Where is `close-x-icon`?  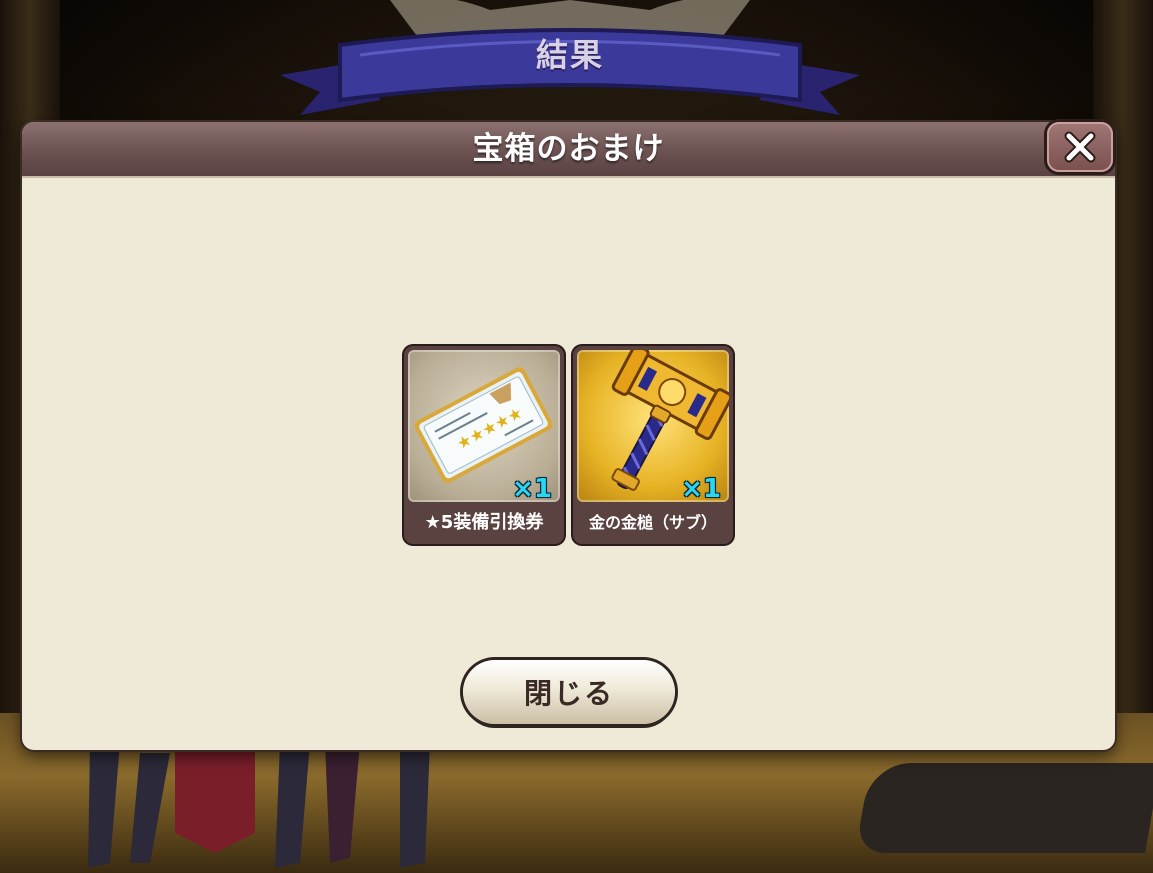
close-x-icon is located at coordinates (1080, 147).